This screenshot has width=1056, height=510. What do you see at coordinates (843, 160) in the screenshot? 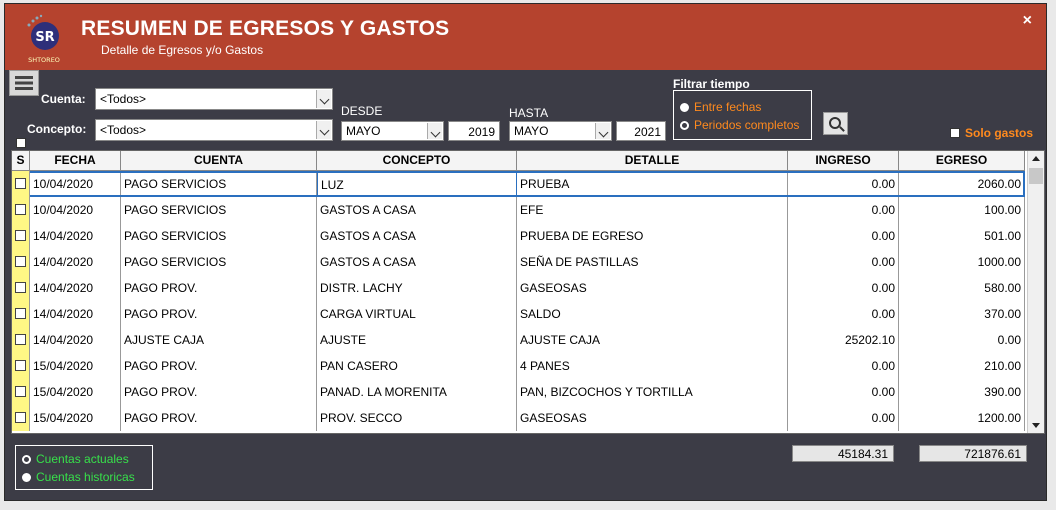
I see `col-header-ingreso: INGRESO` at bounding box center [843, 160].